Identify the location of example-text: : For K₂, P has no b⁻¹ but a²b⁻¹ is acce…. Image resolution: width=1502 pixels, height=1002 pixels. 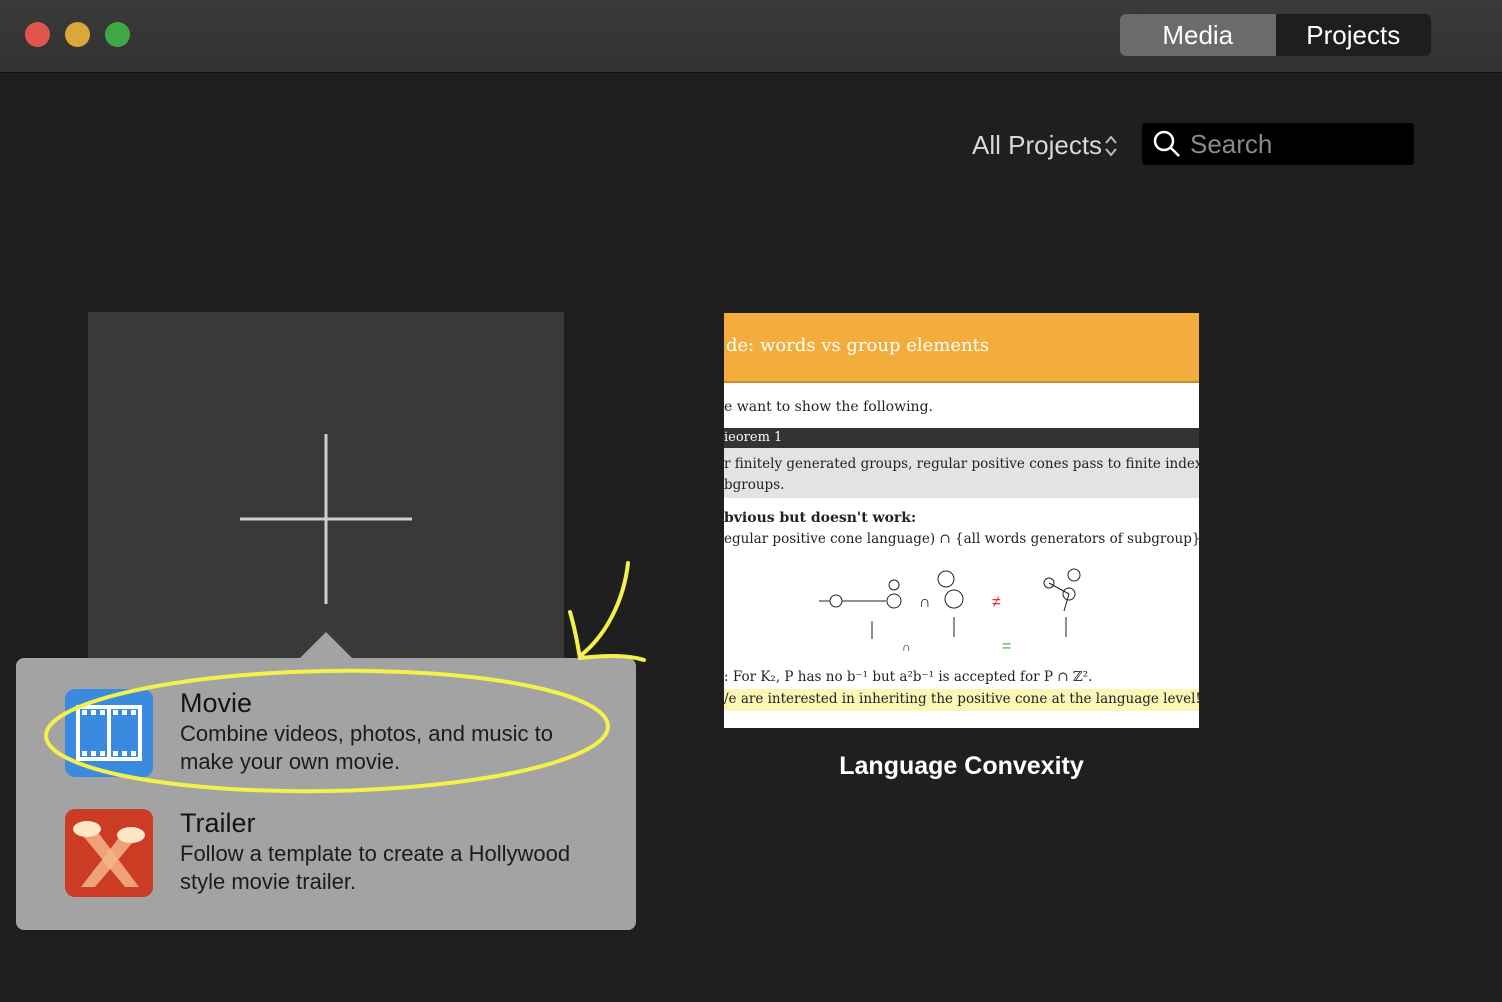
(908, 677).